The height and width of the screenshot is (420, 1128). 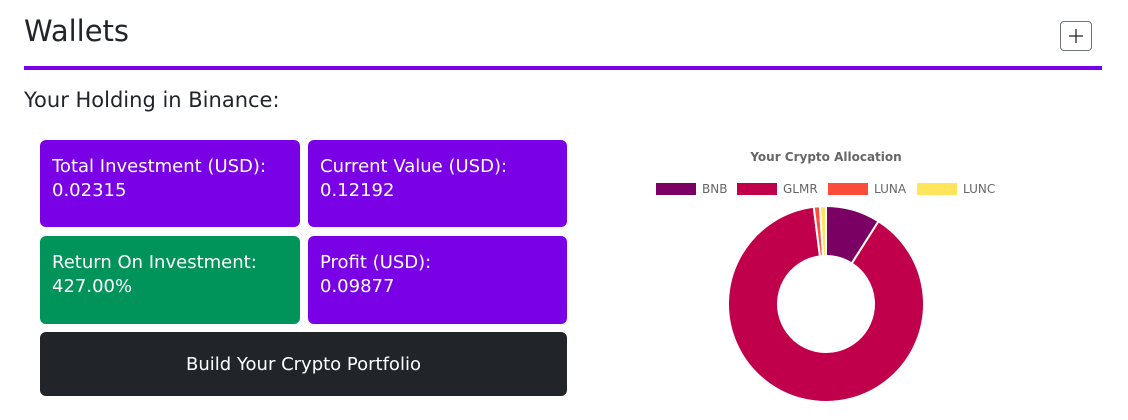 What do you see at coordinates (77, 31) in the screenshot?
I see `page-title: Wallets` at bounding box center [77, 31].